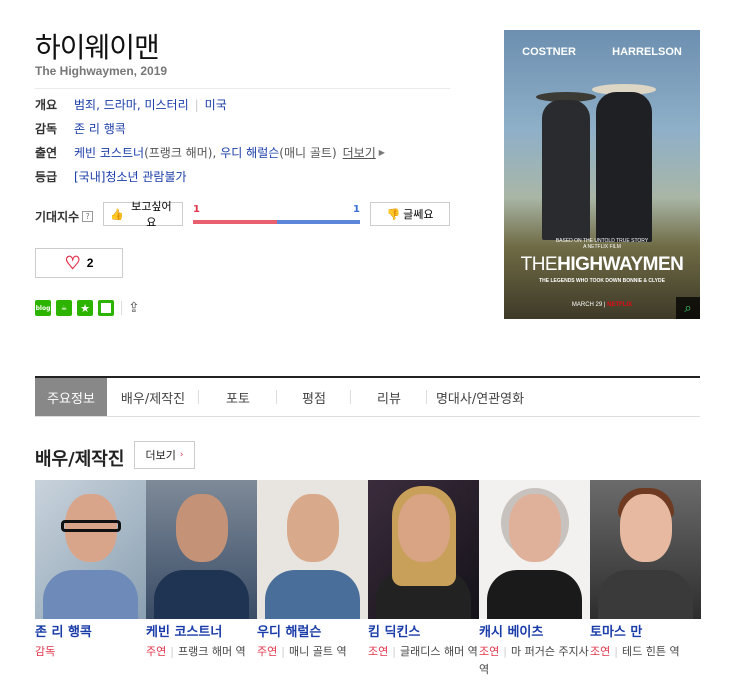 This screenshot has width=742, height=698. Describe the element at coordinates (645, 652) in the screenshot. I see `person-role: 조연 | 테드 힌튼 역` at that location.